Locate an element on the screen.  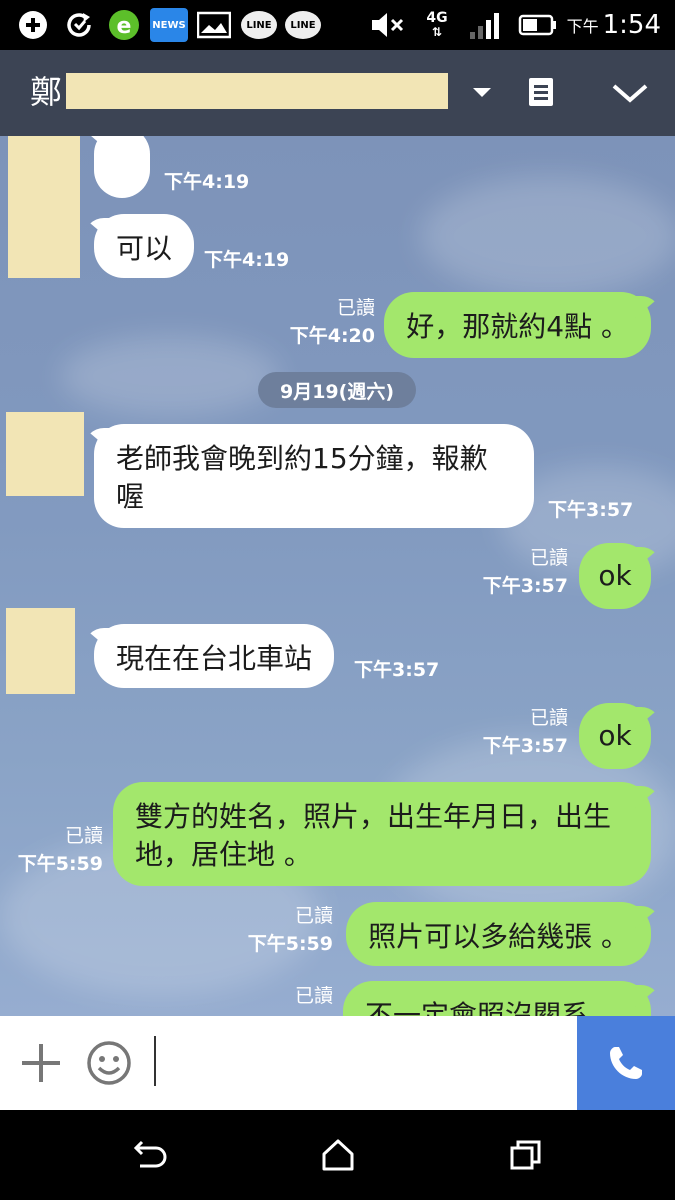
date-separator: 9月19(週六) is located at coordinates (337, 390).